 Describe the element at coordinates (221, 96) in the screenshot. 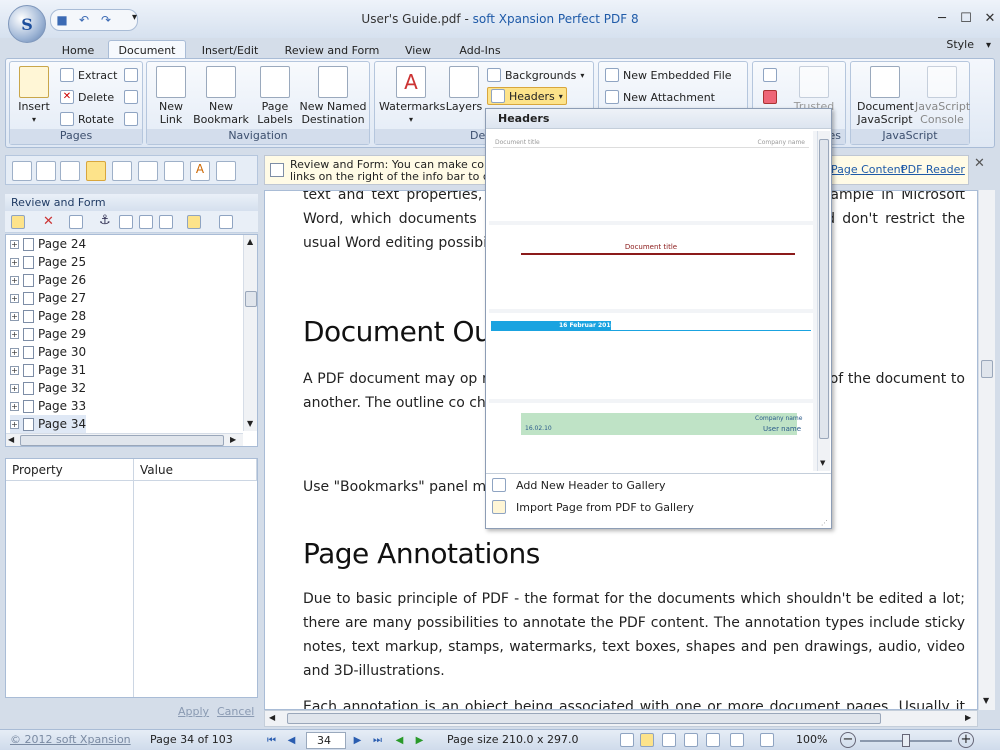

I see `new-bookmark-button: New Bookmark` at that location.